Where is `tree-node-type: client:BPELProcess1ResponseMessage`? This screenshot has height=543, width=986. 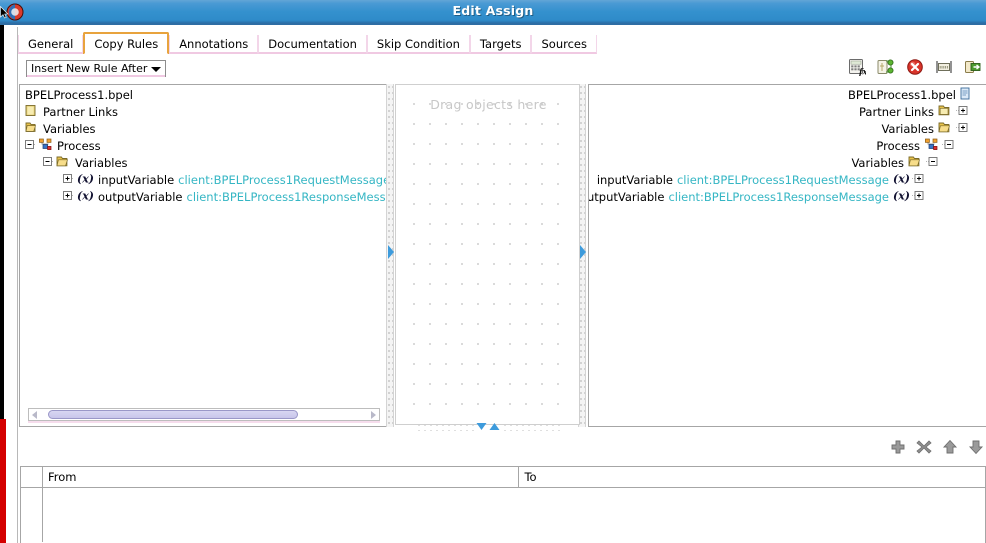
tree-node-type: client:BPELProcess1ResponseMessage is located at coordinates (778, 197).